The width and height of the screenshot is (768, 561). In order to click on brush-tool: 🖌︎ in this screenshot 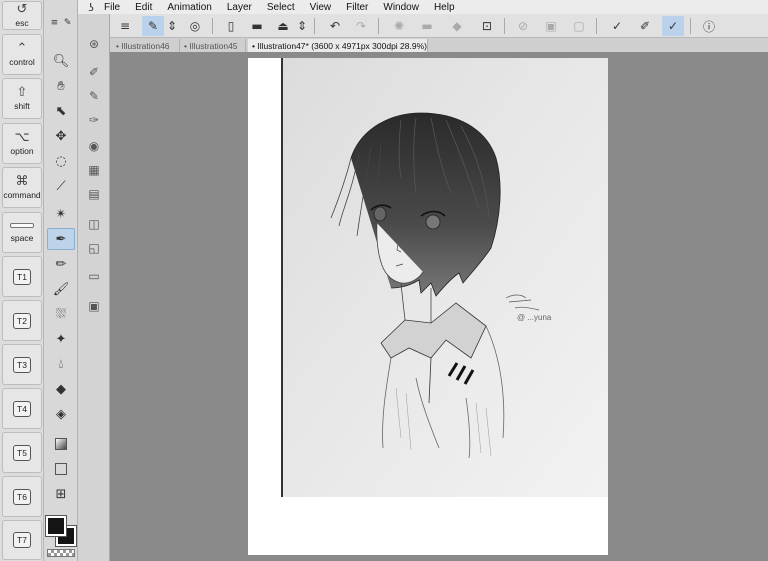, I will do `click(61, 289)`.